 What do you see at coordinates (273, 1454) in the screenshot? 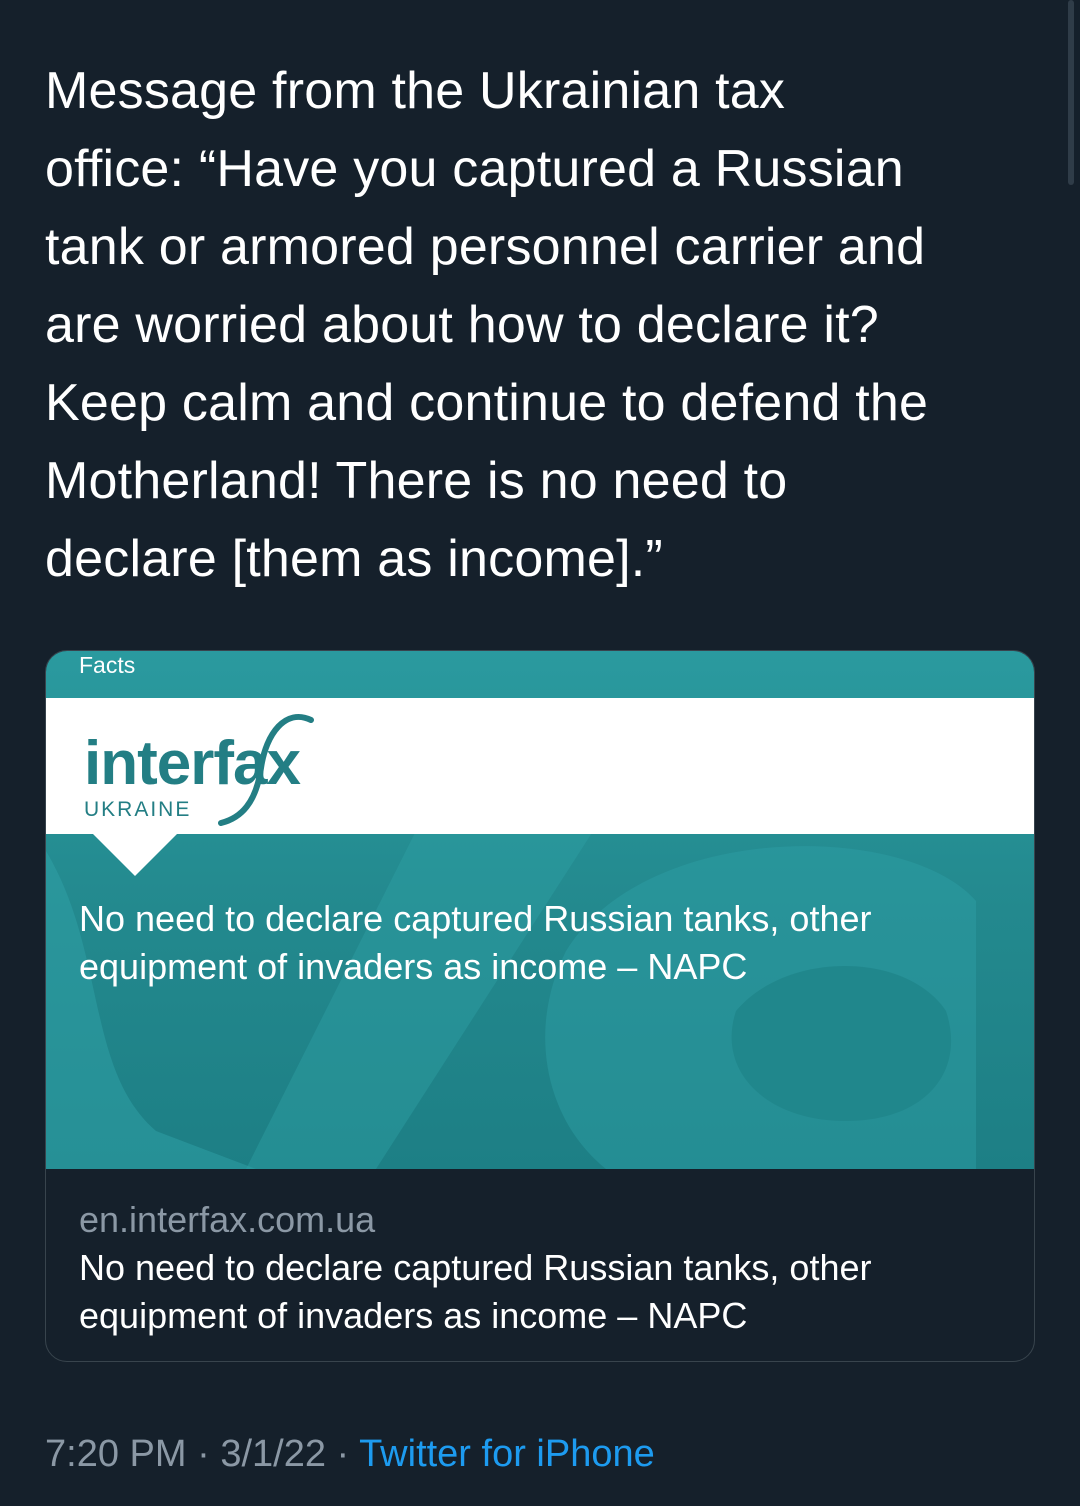
I see `tweet-date: 3/1/22` at bounding box center [273, 1454].